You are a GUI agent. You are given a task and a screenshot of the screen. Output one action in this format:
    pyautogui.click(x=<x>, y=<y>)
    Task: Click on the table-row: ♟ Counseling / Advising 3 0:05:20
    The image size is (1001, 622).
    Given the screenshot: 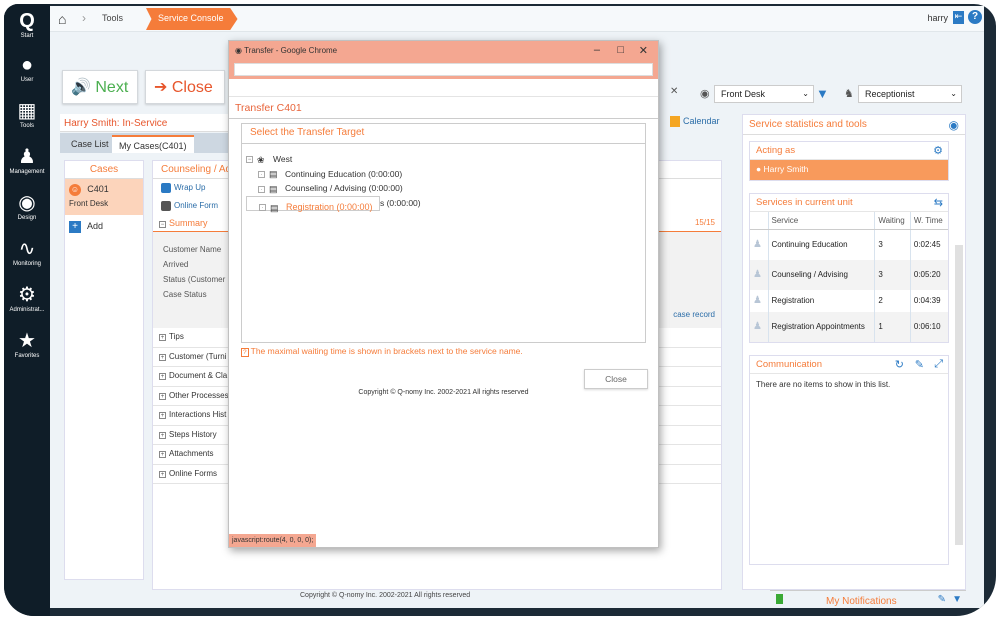 What is the action you would take?
    pyautogui.click(x=849, y=274)
    